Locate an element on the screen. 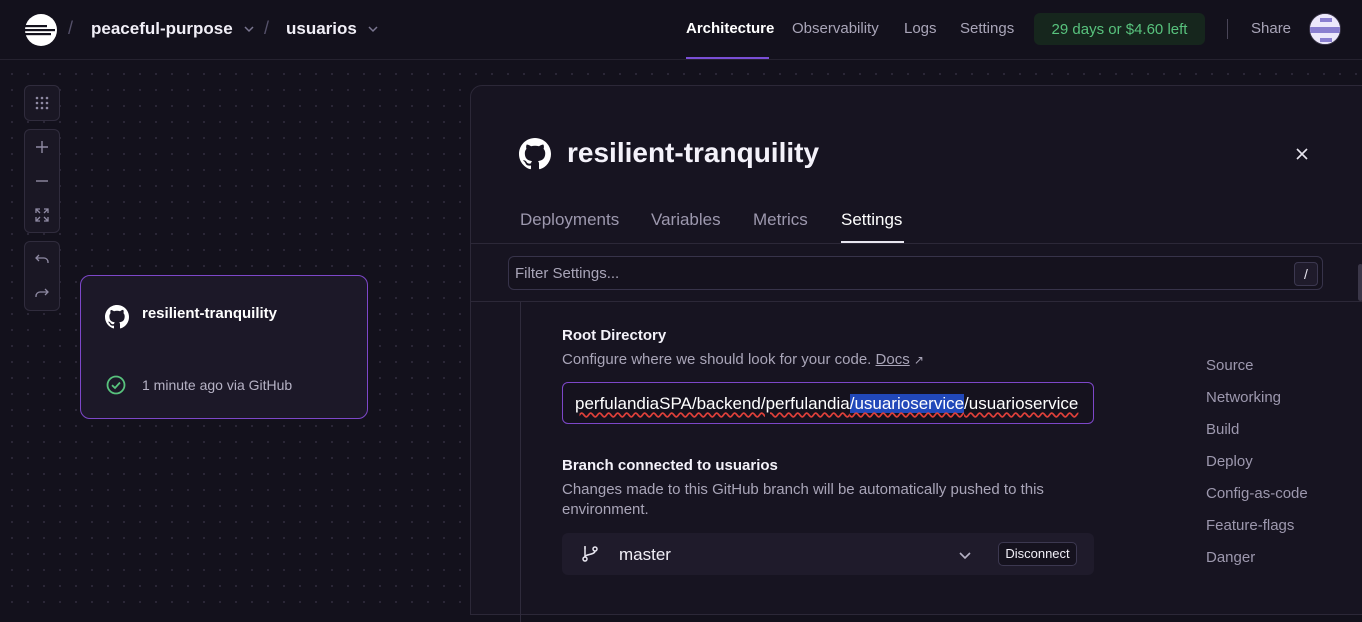 The height and width of the screenshot is (622, 1362). section-guide-line is located at coordinates (520, 462).